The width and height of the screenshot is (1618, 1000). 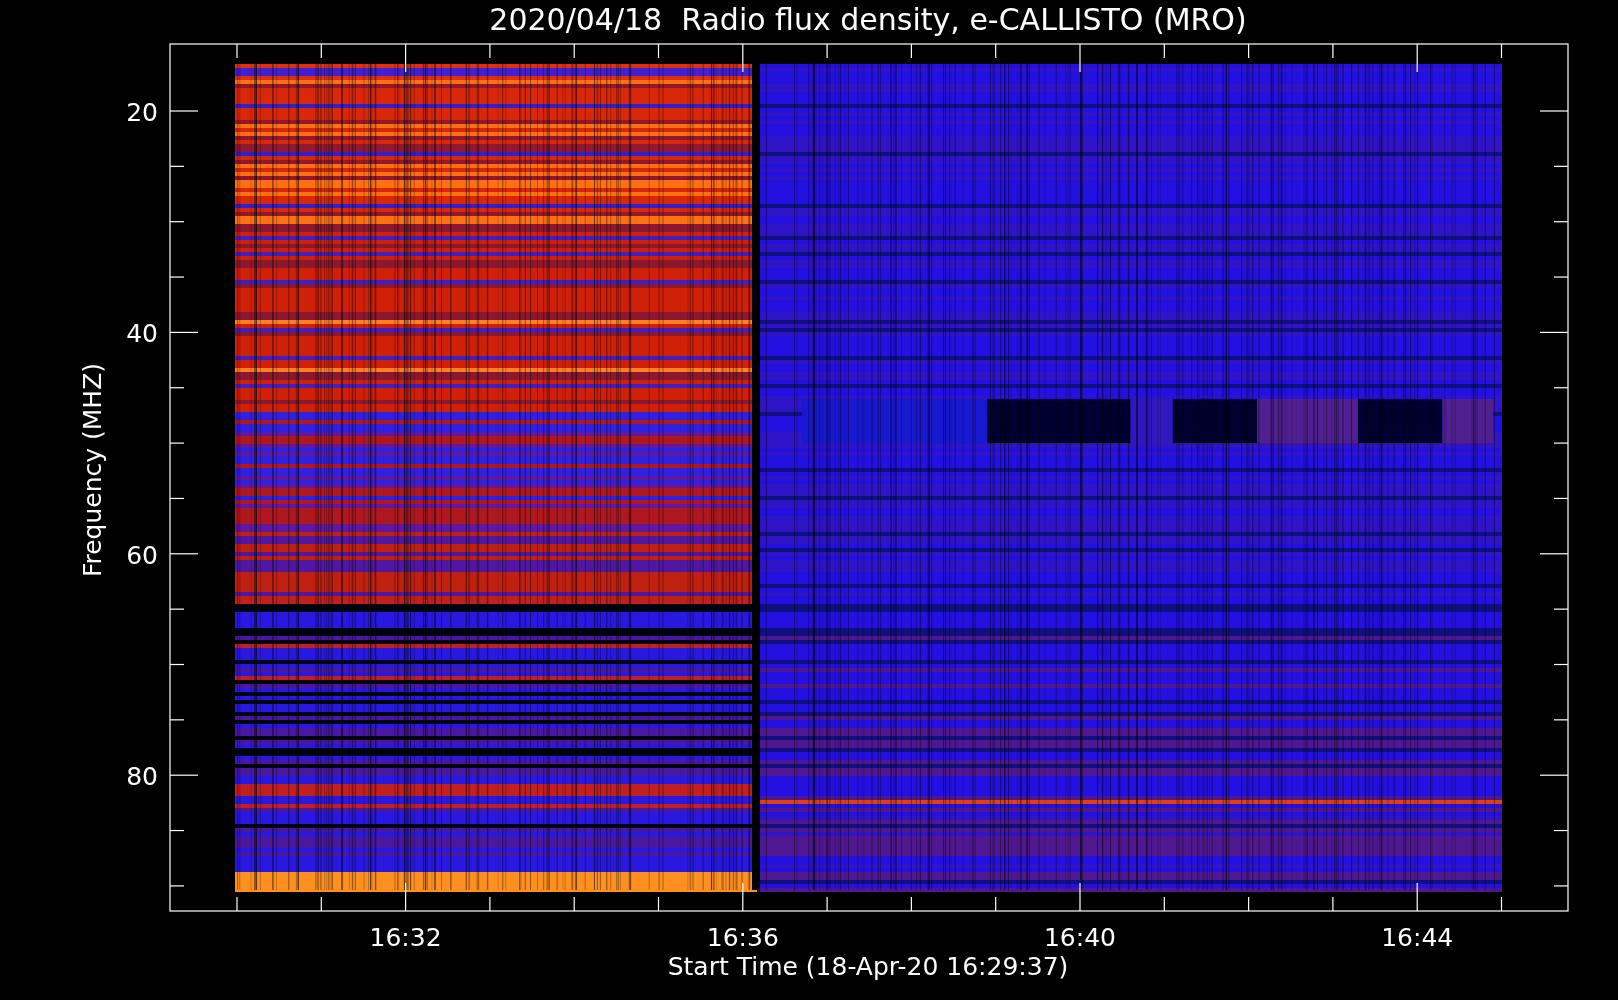 What do you see at coordinates (1417, 937) in the screenshot?
I see `tick-label: 16:44` at bounding box center [1417, 937].